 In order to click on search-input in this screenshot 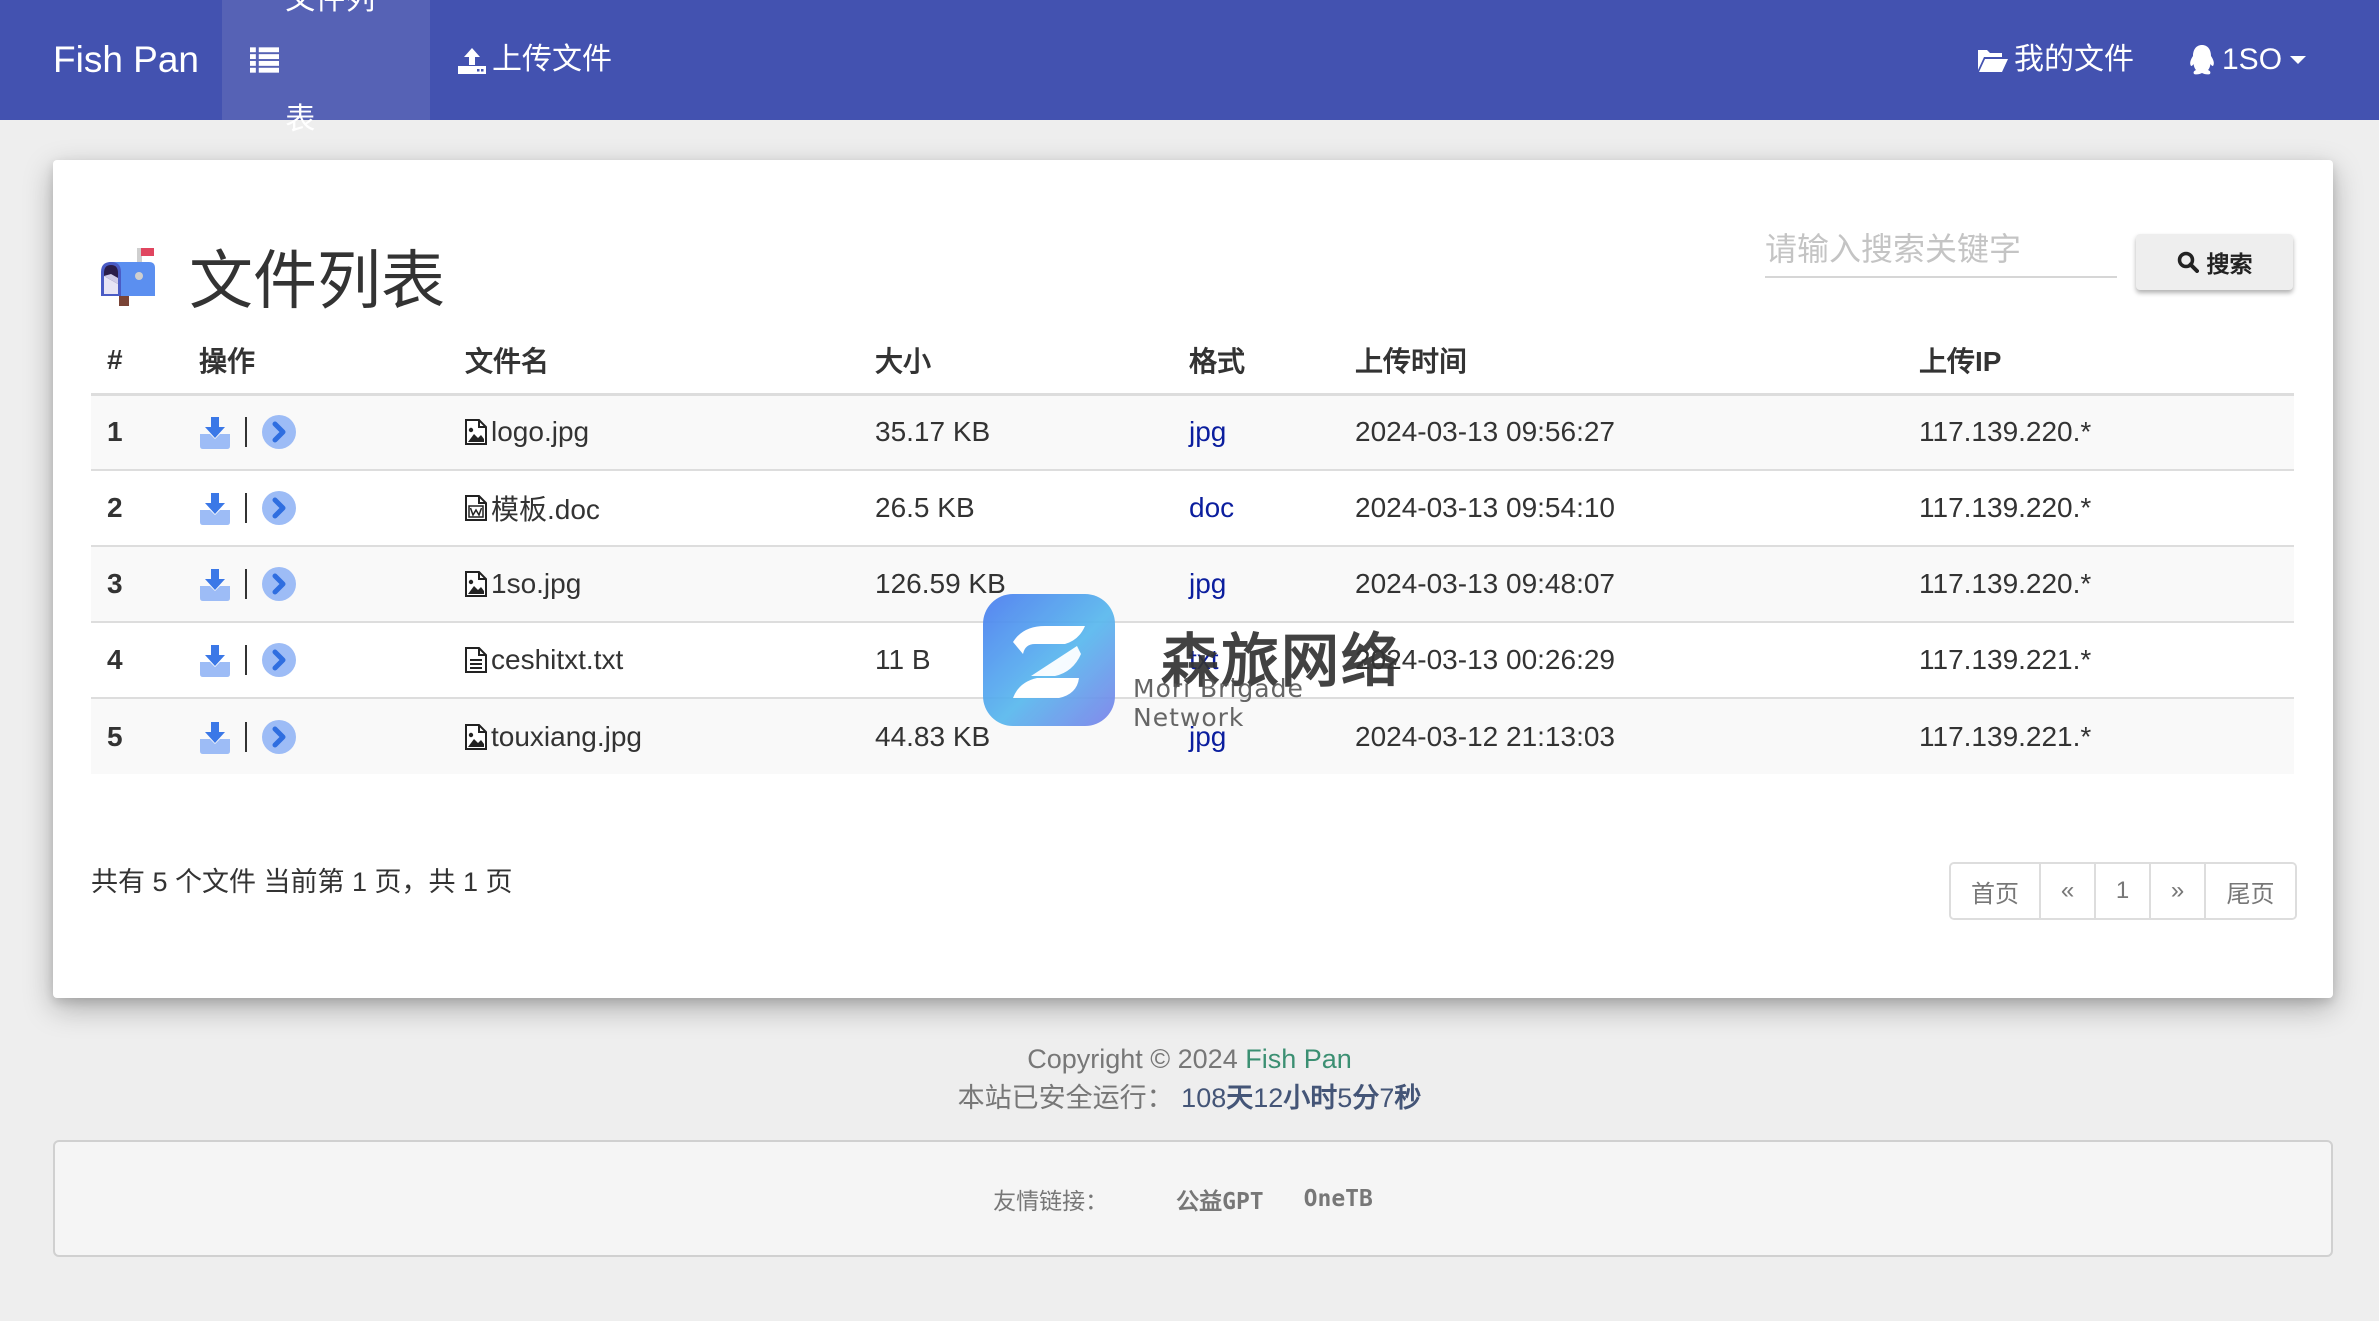, I will do `click(1941, 250)`.